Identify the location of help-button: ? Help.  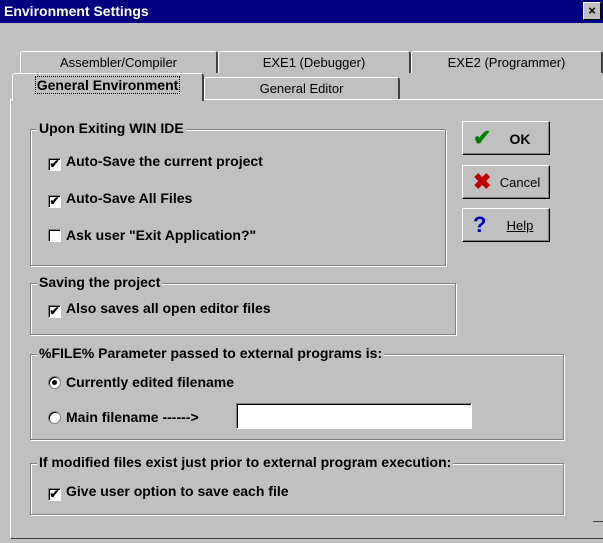
(506, 225).